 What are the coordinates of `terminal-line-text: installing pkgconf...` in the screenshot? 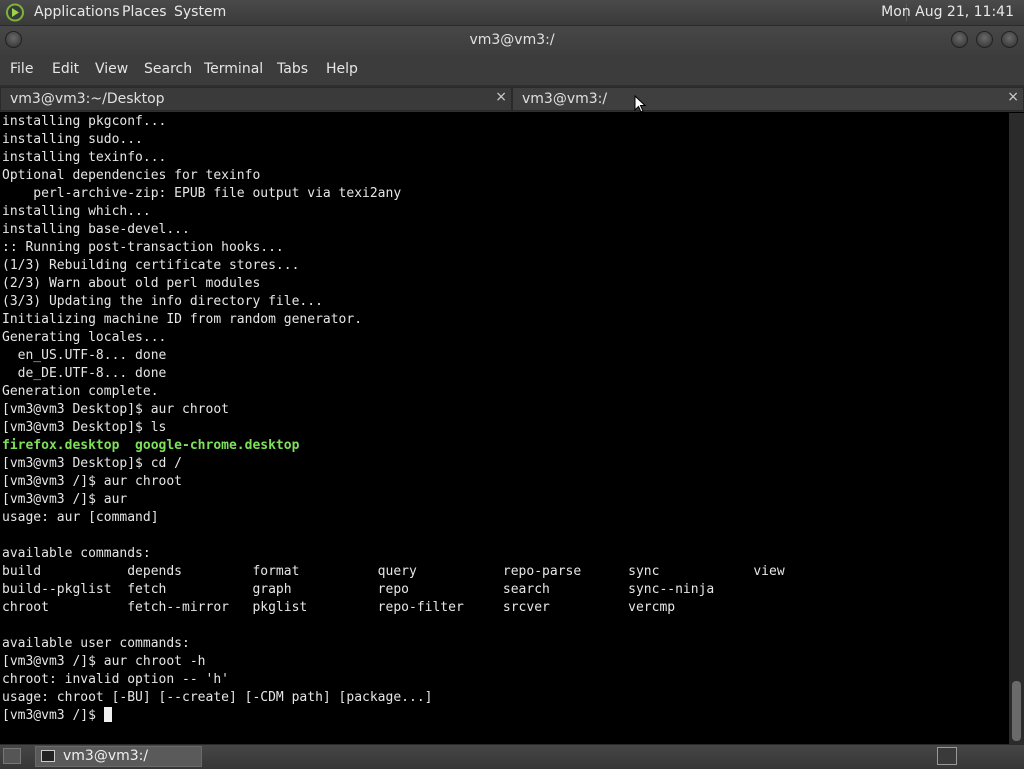 It's located at (84, 121).